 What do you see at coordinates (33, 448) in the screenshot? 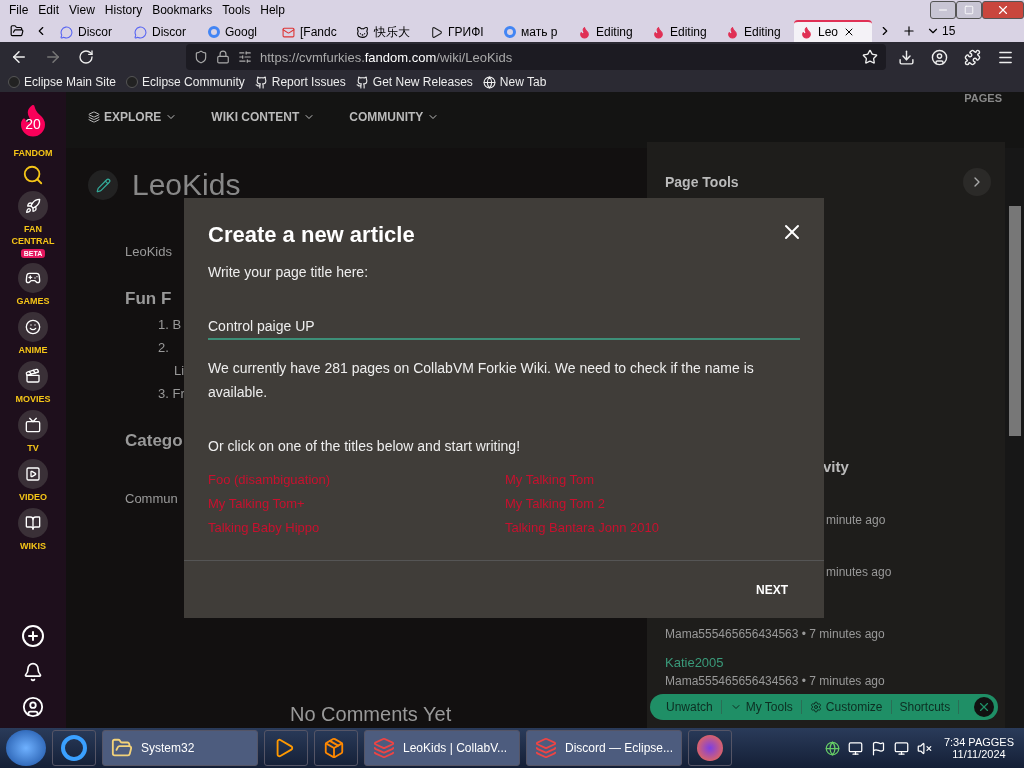
I see `sidebar-label: TV` at bounding box center [33, 448].